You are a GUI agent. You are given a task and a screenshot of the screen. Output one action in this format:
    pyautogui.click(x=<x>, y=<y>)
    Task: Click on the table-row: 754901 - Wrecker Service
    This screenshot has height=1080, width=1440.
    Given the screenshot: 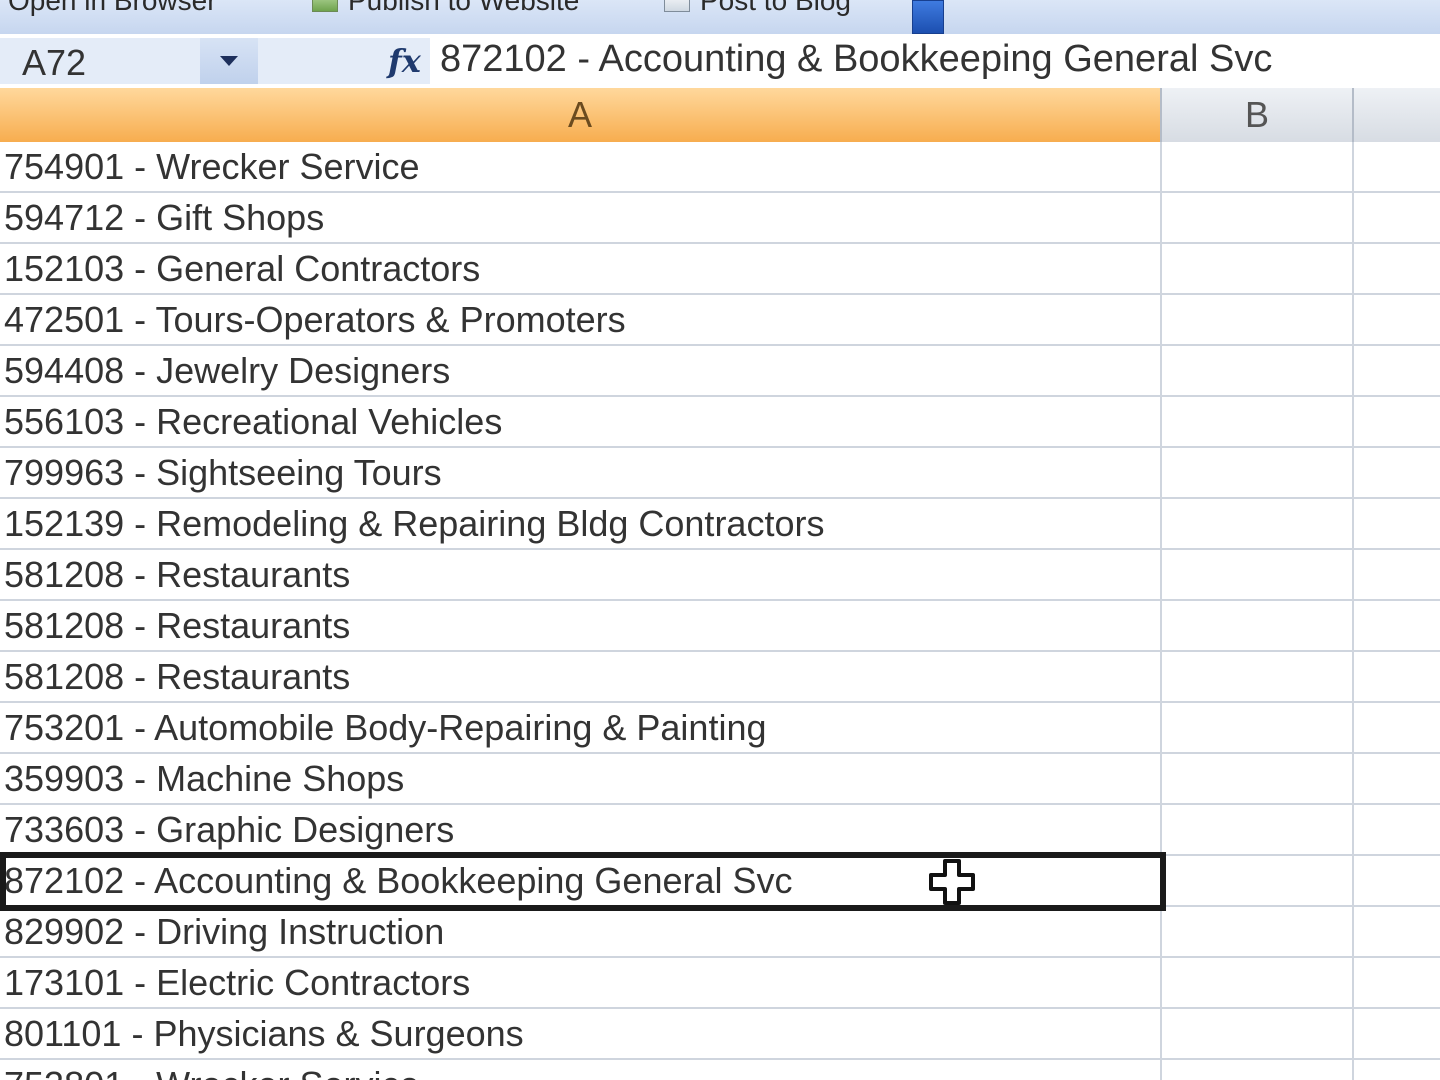 What is the action you would take?
    pyautogui.click(x=720, y=167)
    